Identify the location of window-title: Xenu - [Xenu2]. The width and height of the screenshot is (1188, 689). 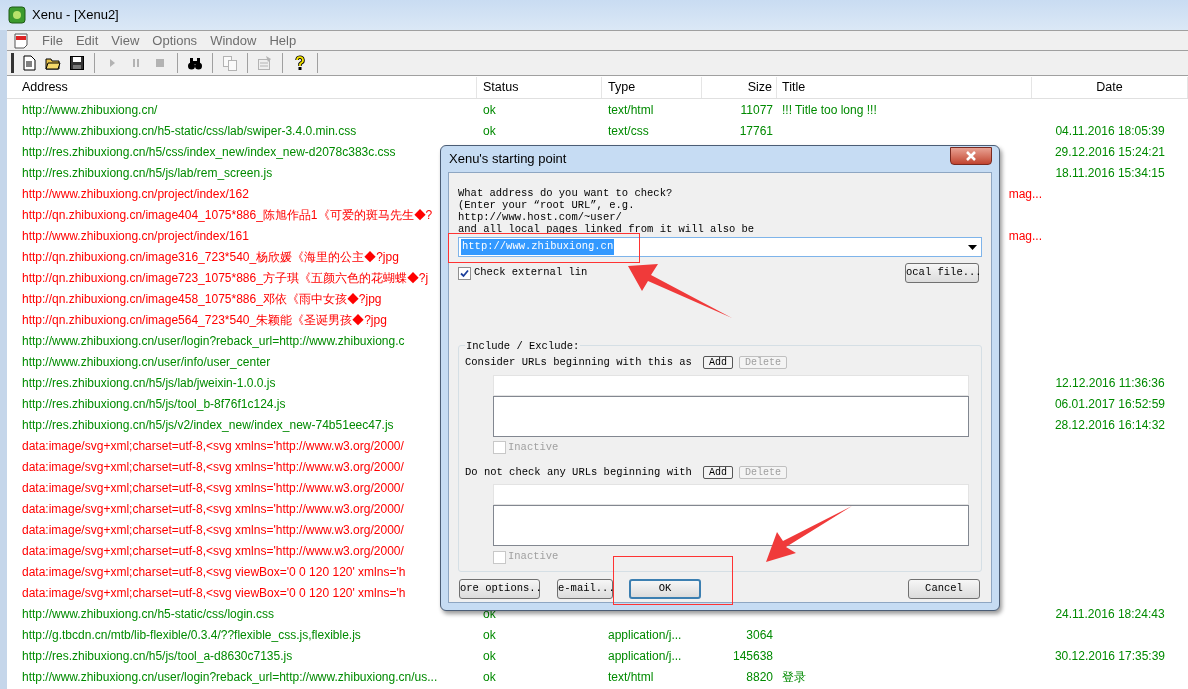
(75, 15).